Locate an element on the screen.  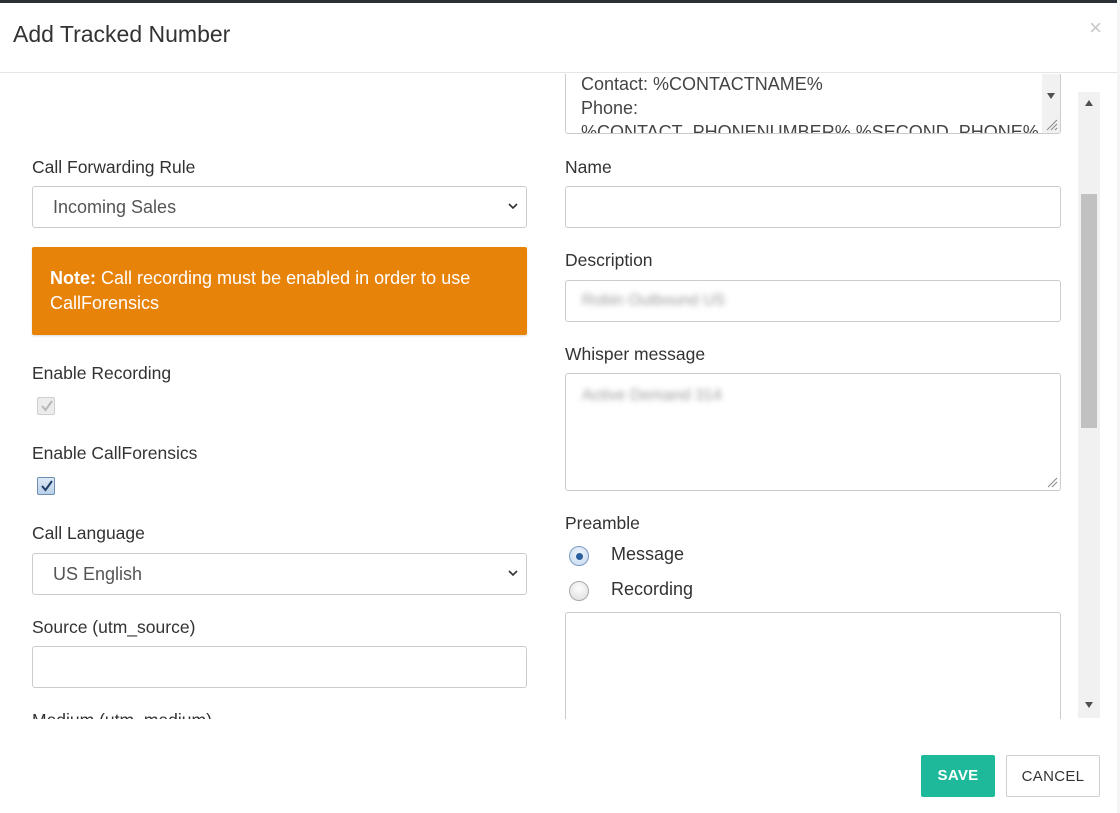
save-button: SAVE is located at coordinates (958, 776).